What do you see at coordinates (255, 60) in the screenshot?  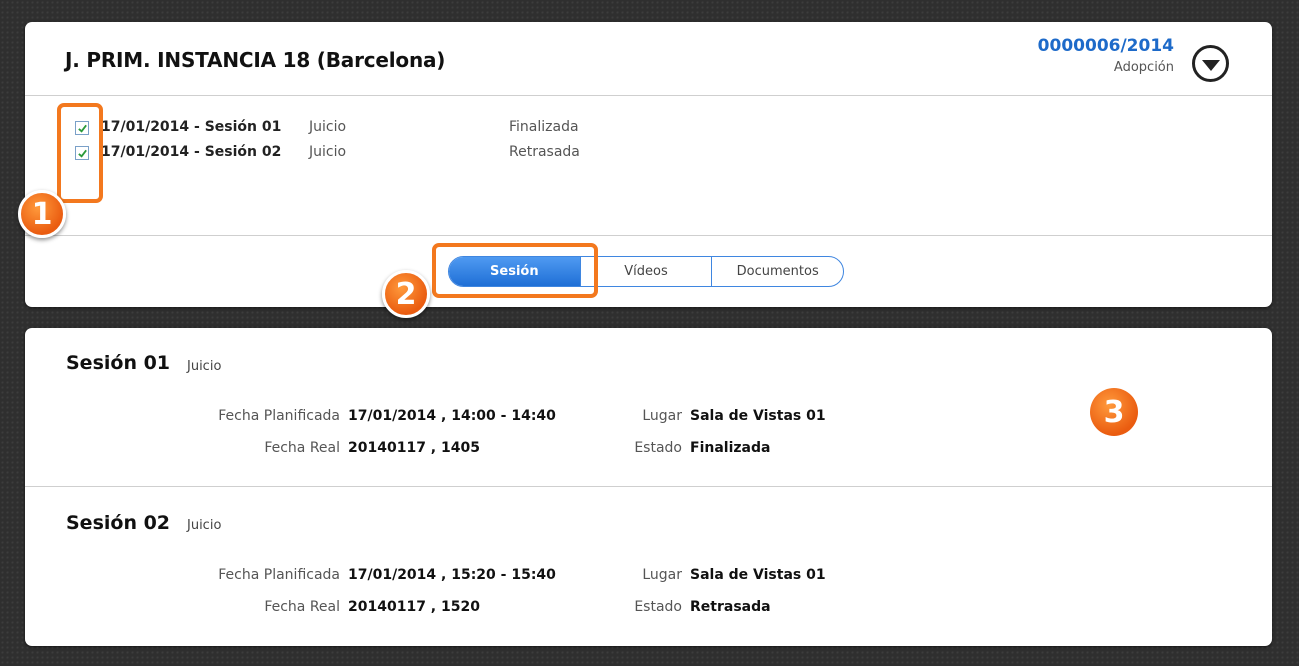 I see `court-title: J. PRIM. INSTANCIA 18 (Barcelona)` at bounding box center [255, 60].